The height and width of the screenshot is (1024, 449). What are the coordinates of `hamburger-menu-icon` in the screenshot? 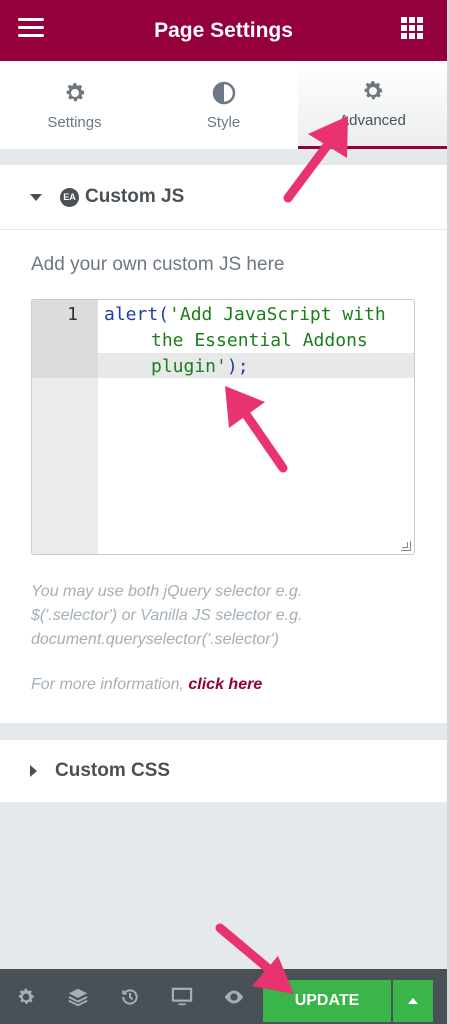 It's located at (31, 28).